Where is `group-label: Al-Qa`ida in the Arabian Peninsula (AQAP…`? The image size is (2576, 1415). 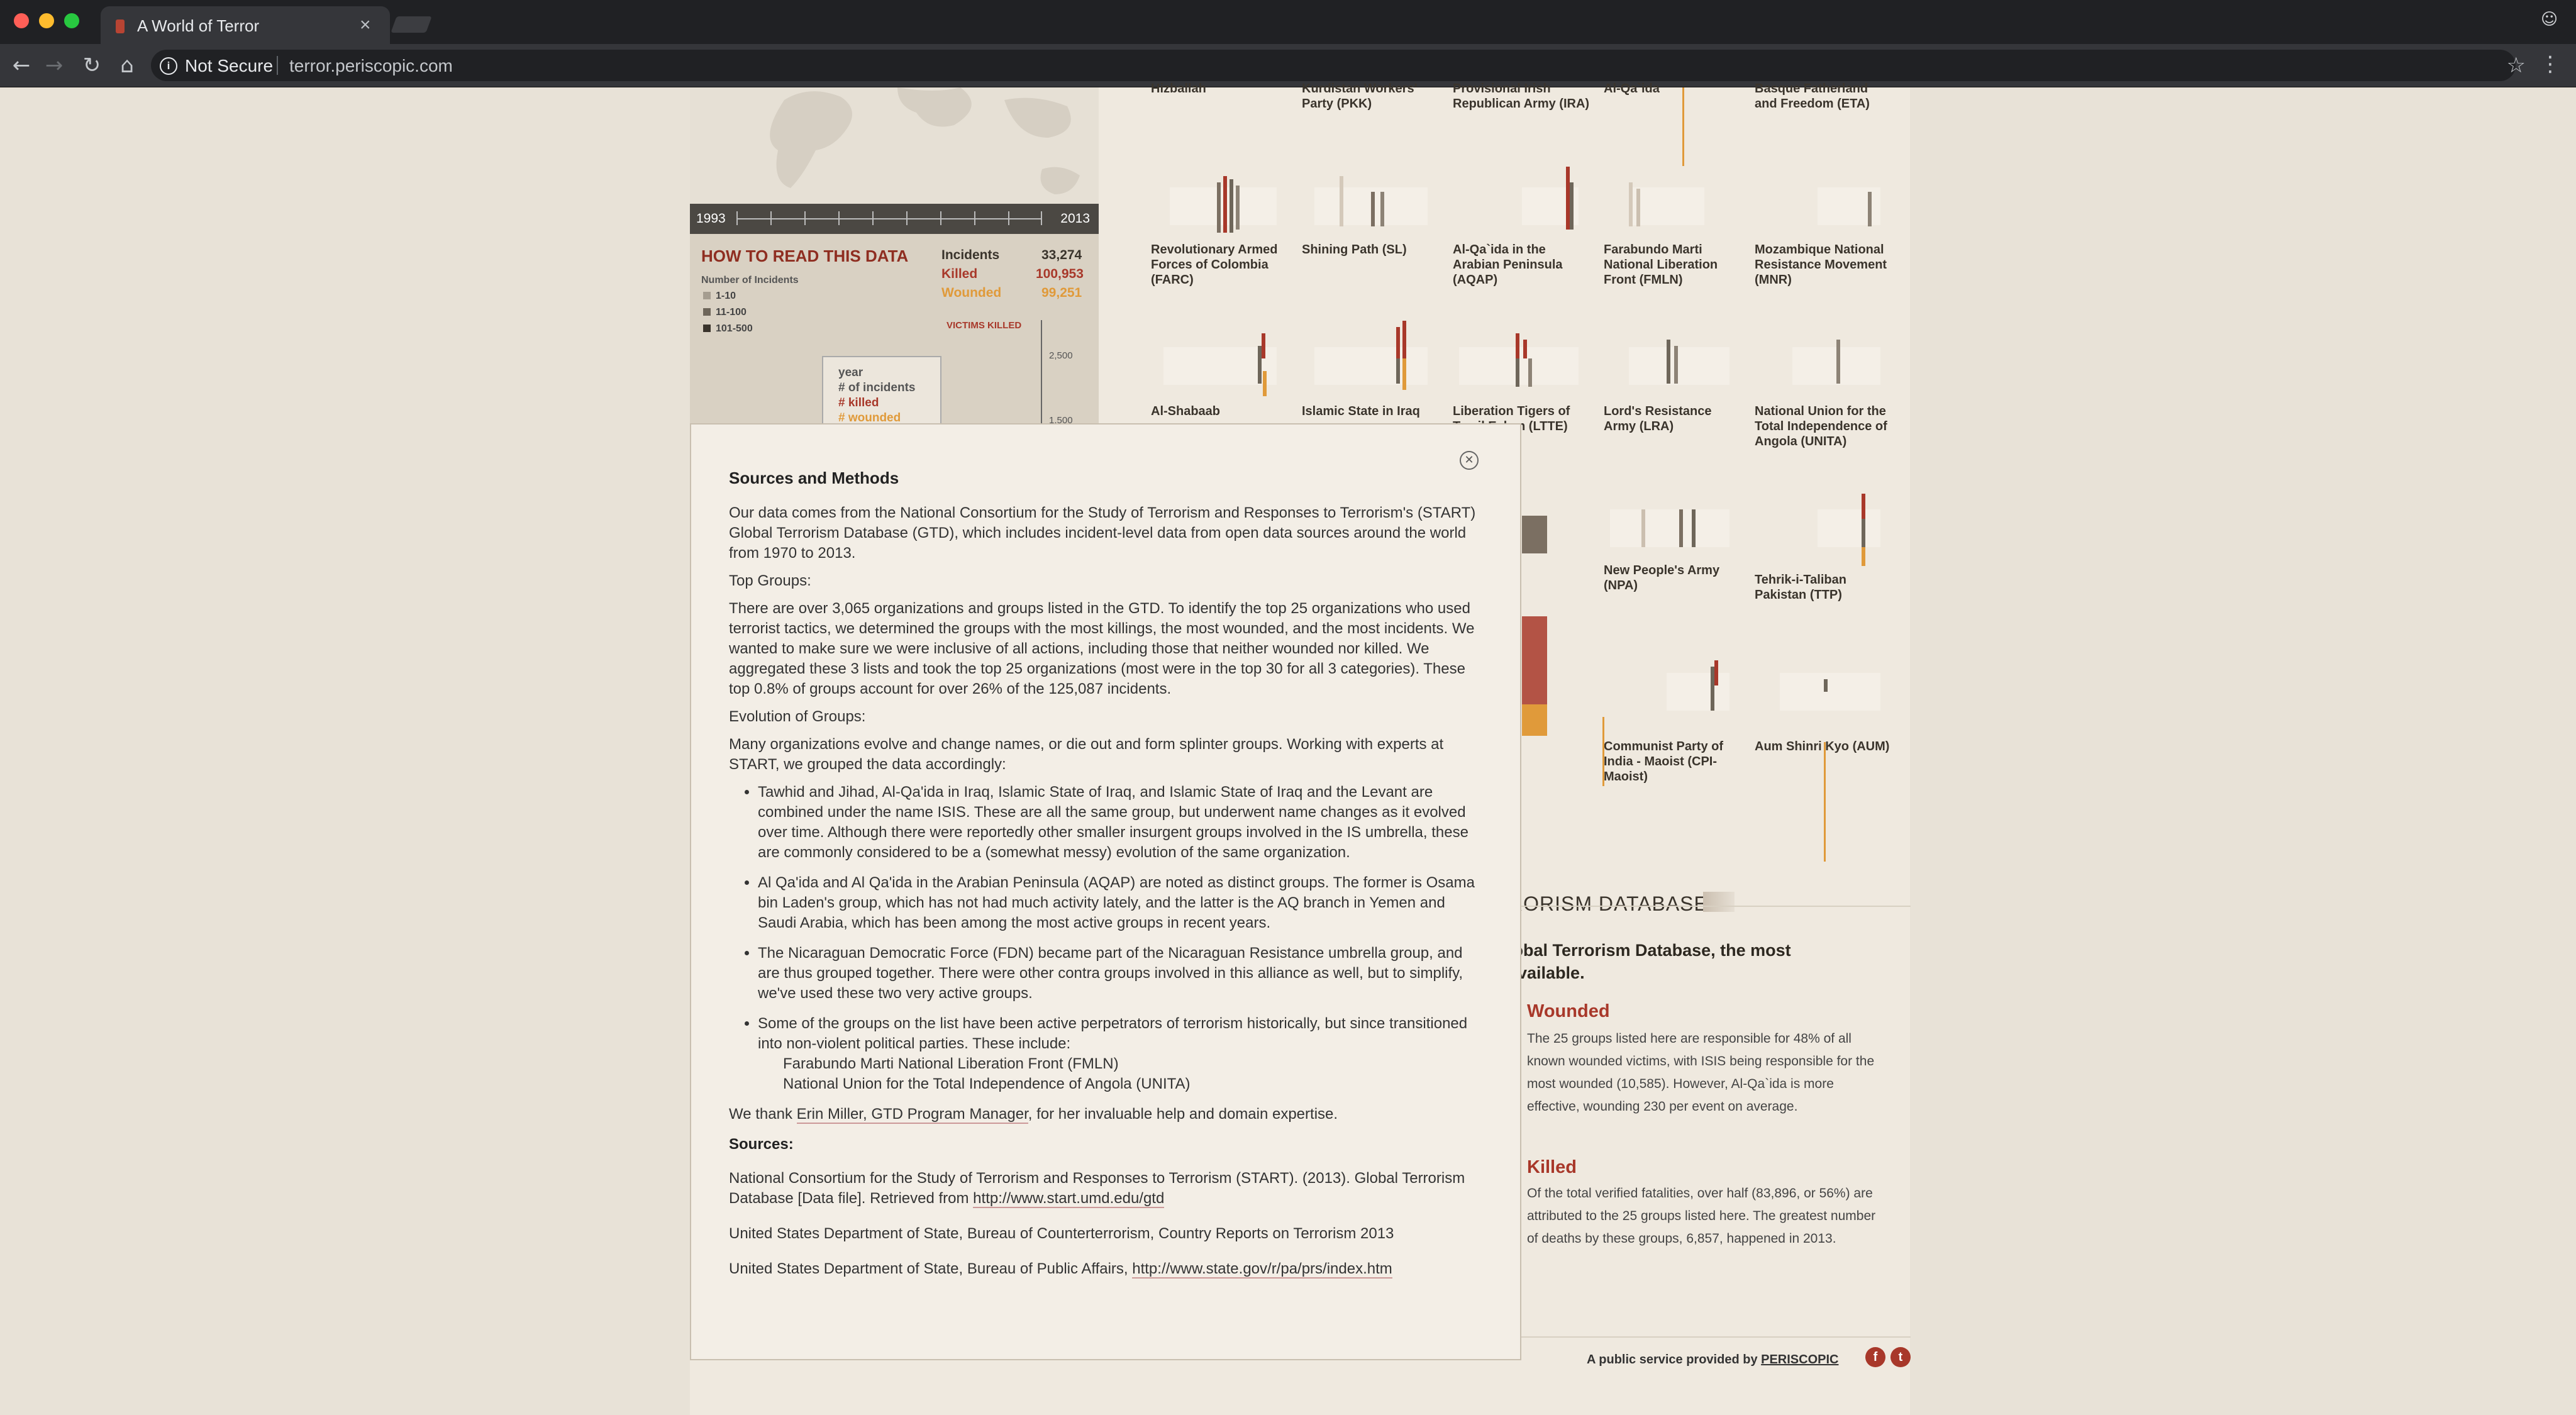 group-label: Al-Qa`ida in the Arabian Peninsula (AQAP… is located at coordinates (1508, 265).